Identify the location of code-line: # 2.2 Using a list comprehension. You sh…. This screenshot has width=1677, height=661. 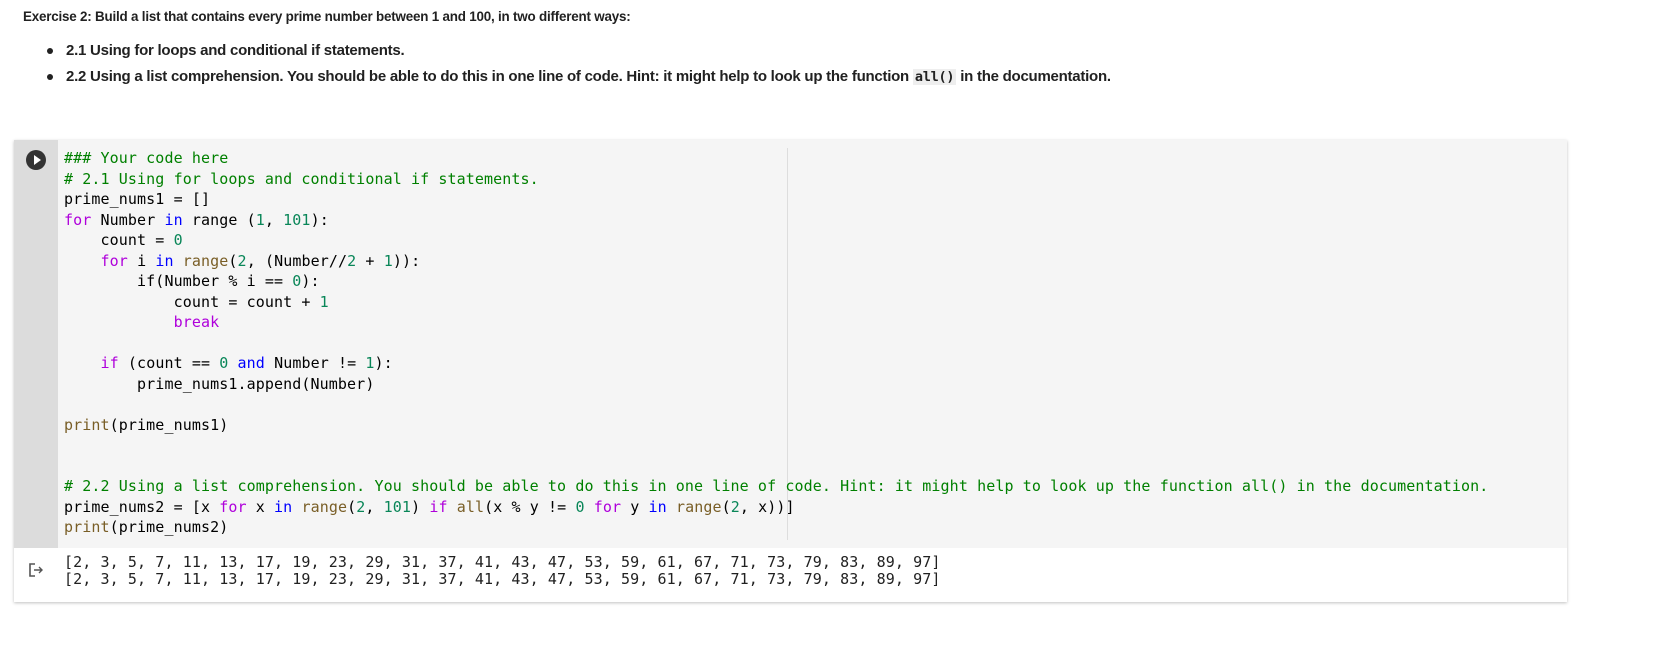
(776, 486).